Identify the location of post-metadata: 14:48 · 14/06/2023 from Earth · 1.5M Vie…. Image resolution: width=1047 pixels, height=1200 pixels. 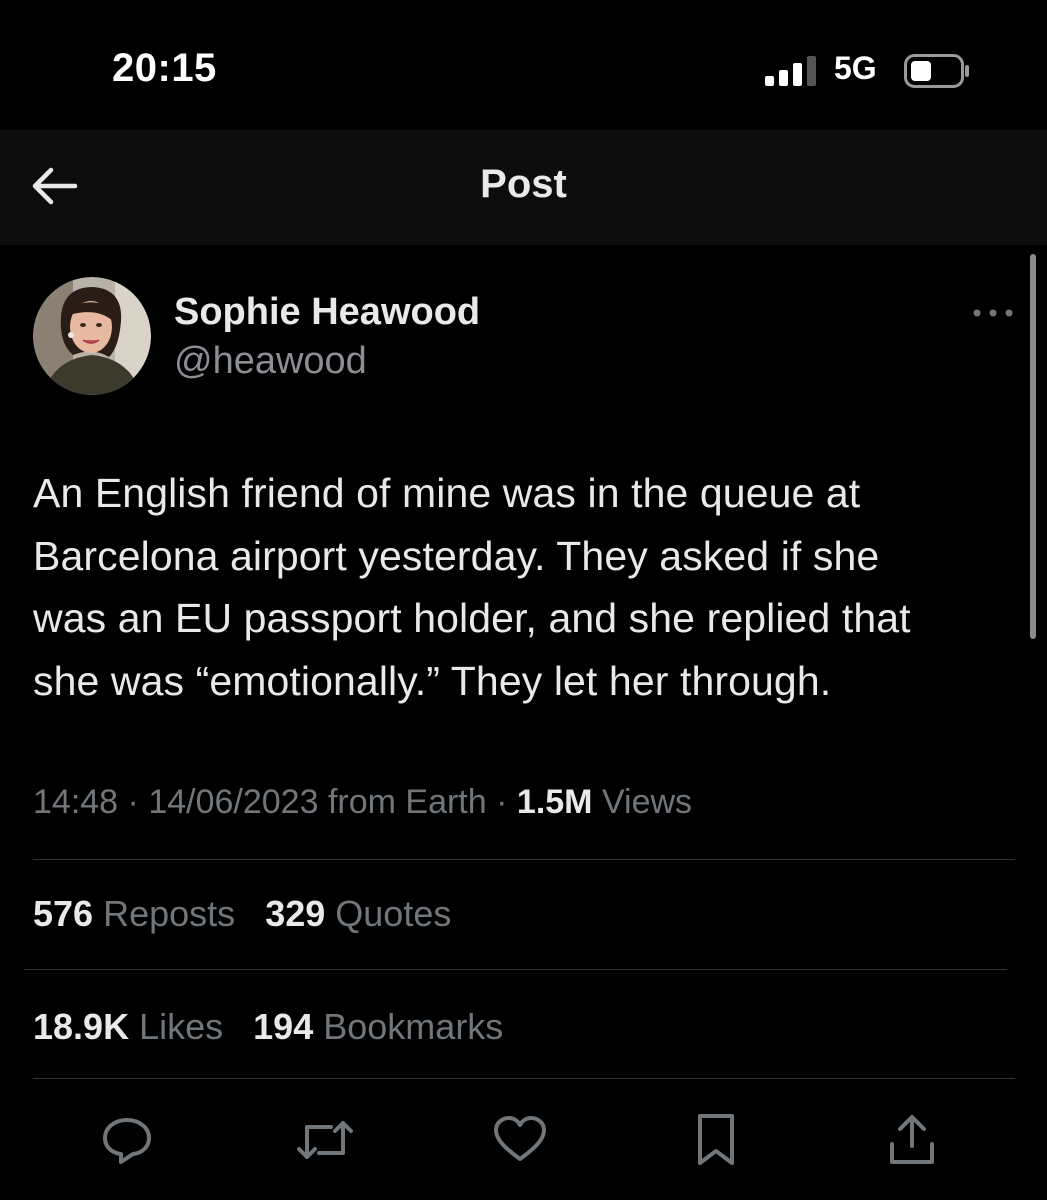
(362, 802).